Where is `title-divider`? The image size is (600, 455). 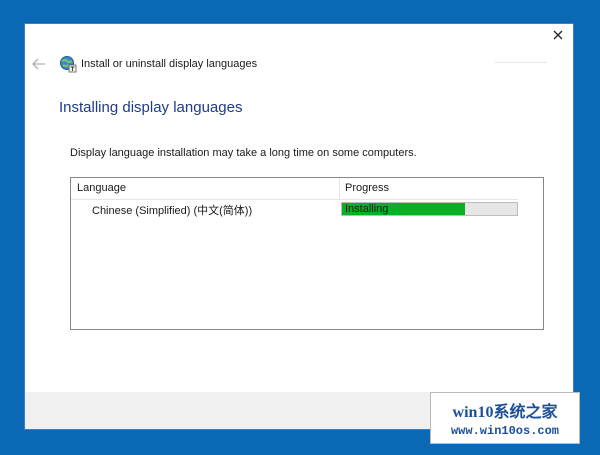
title-divider is located at coordinates (521, 62).